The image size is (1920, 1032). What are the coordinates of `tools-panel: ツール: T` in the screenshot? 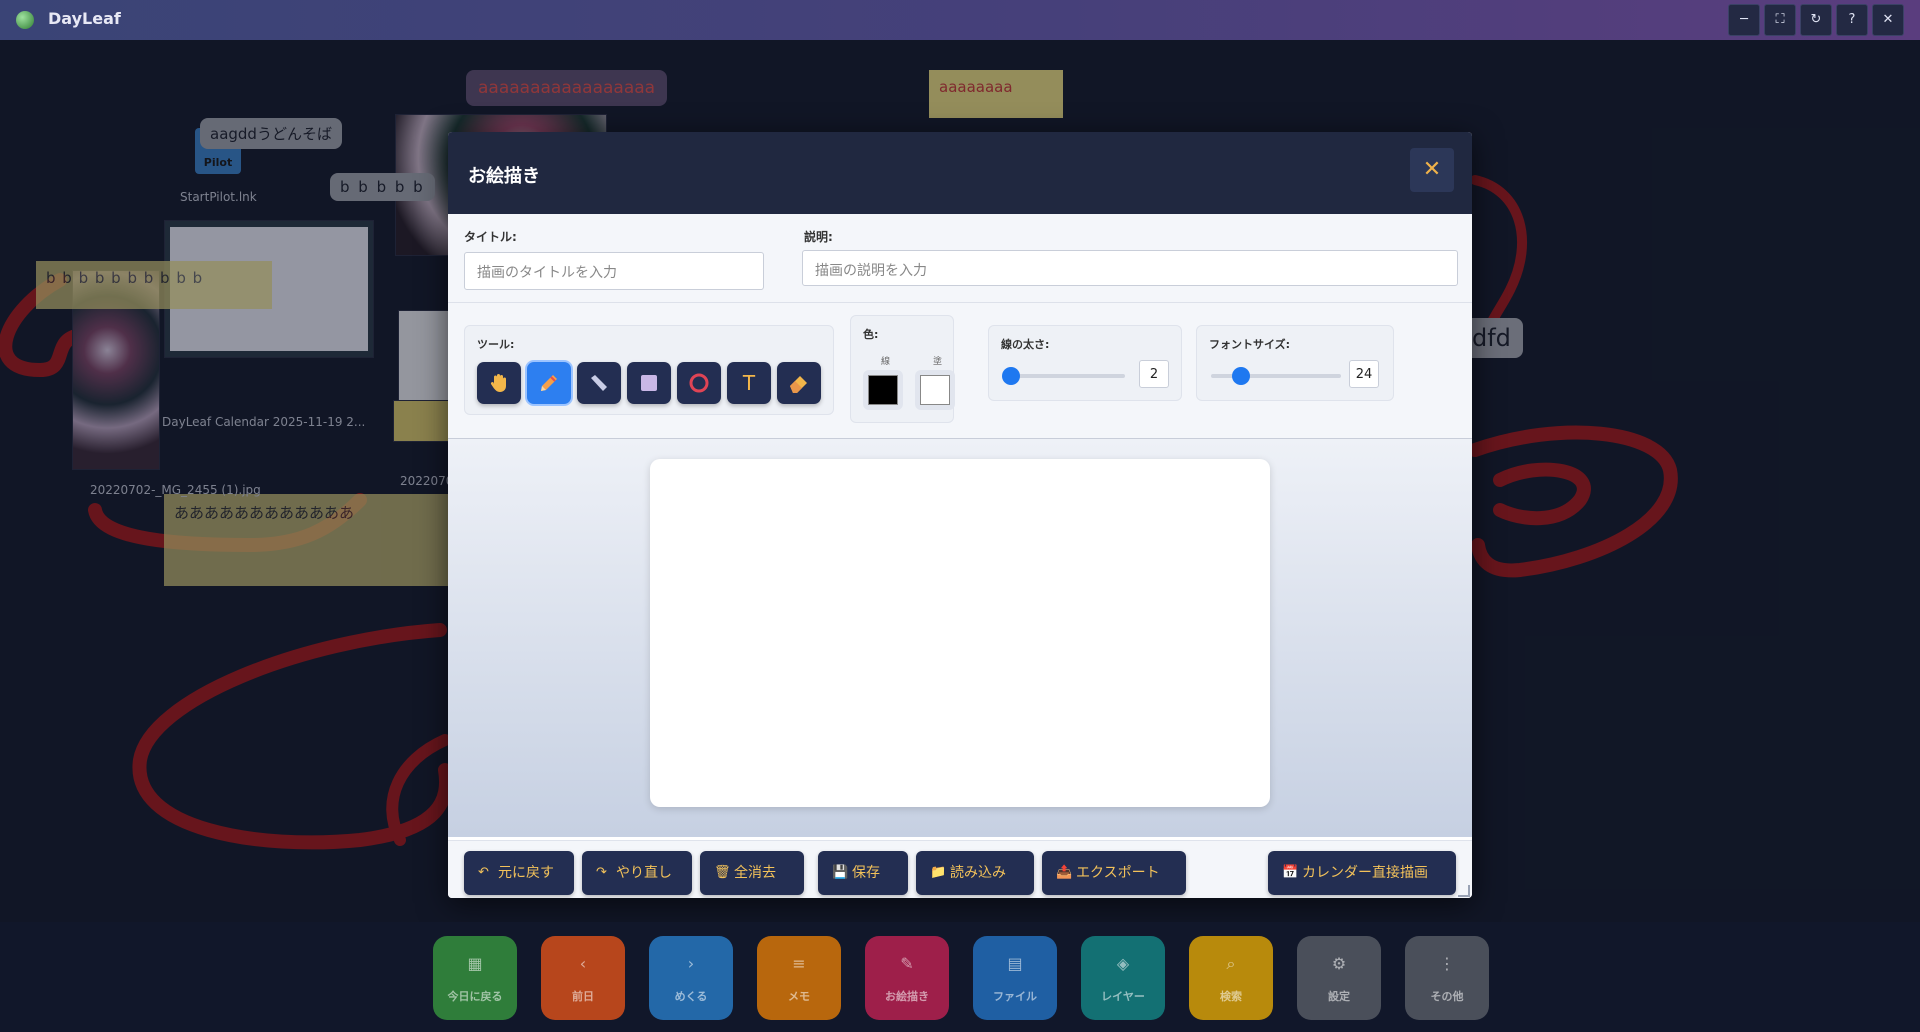 It's located at (649, 370).